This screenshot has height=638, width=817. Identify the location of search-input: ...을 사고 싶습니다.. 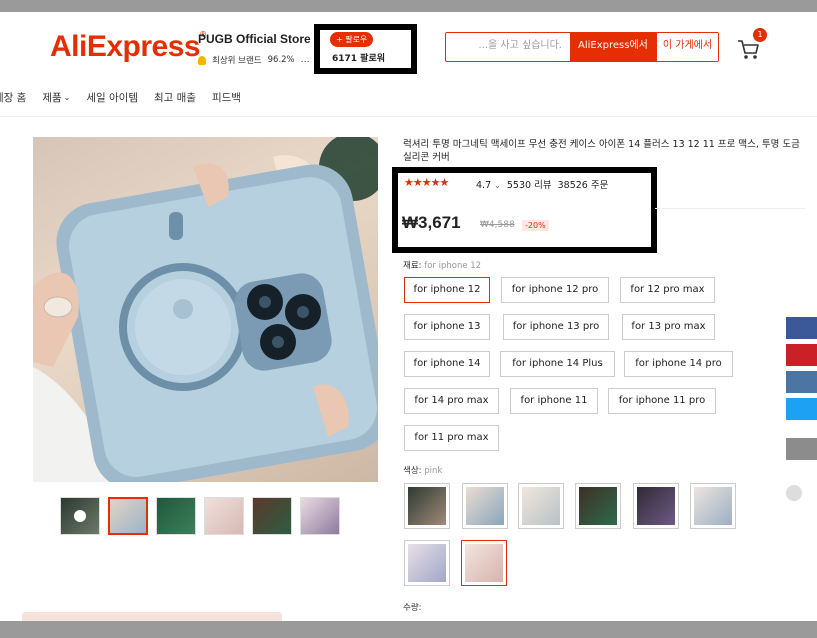
(508, 47).